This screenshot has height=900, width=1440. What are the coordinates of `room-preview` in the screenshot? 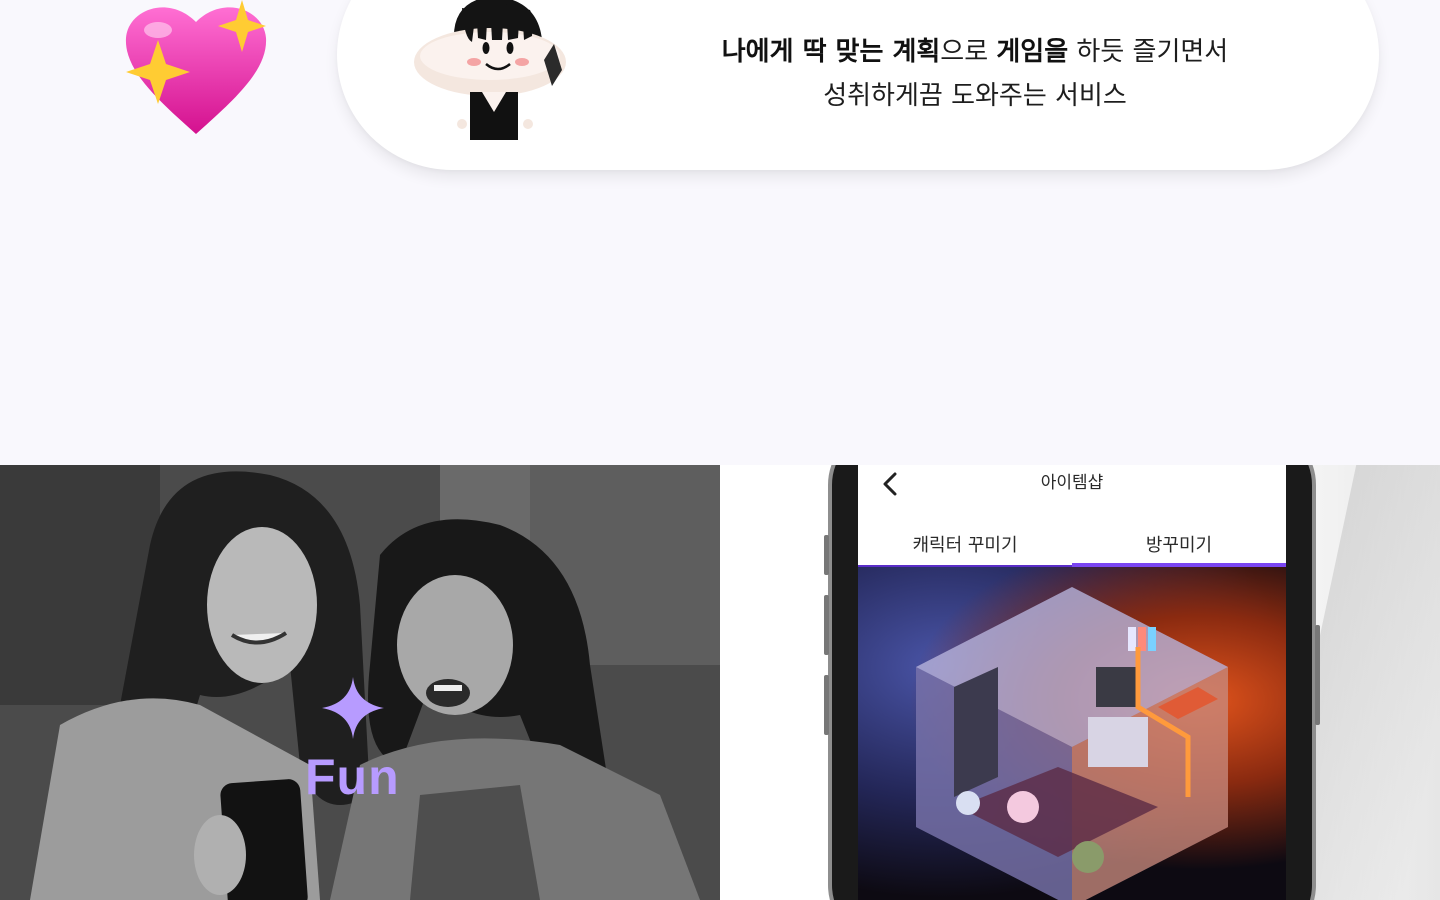 It's located at (1072, 733).